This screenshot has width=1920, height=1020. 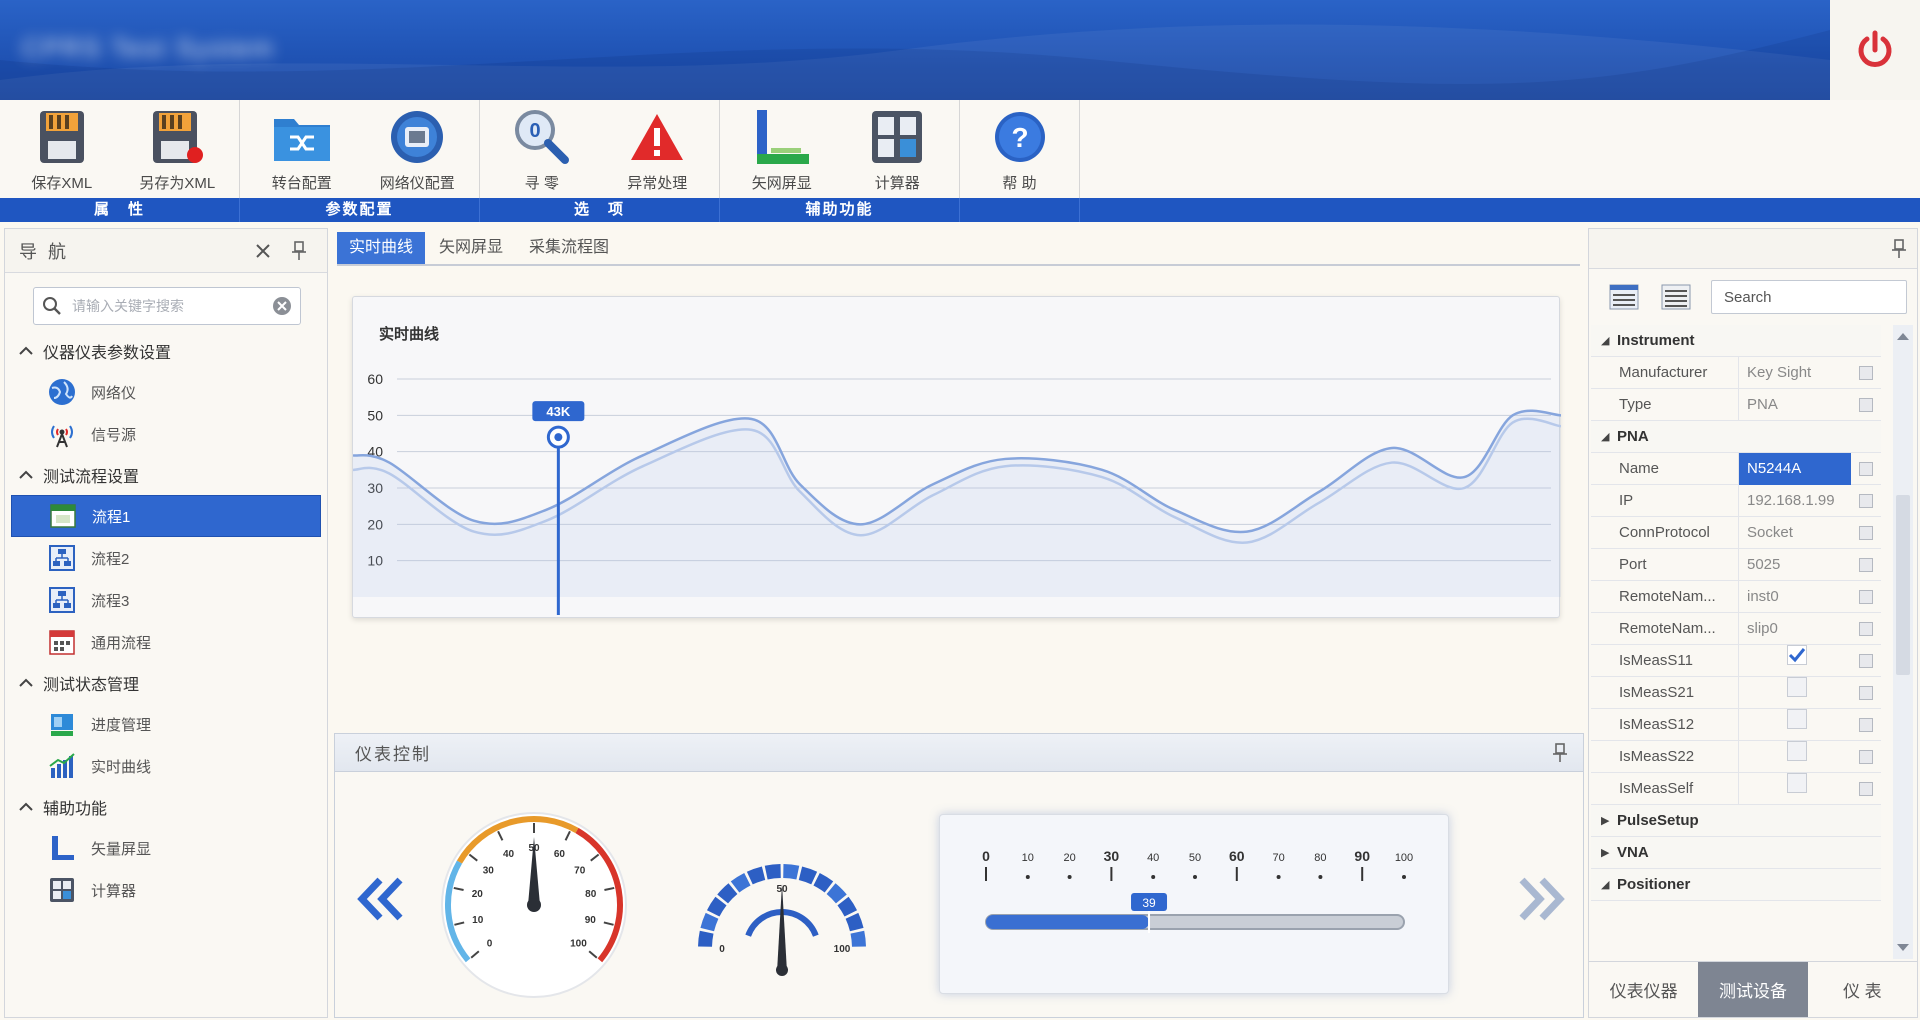 I want to click on property-category: ▶ PulseSetup, so click(x=1736, y=821).